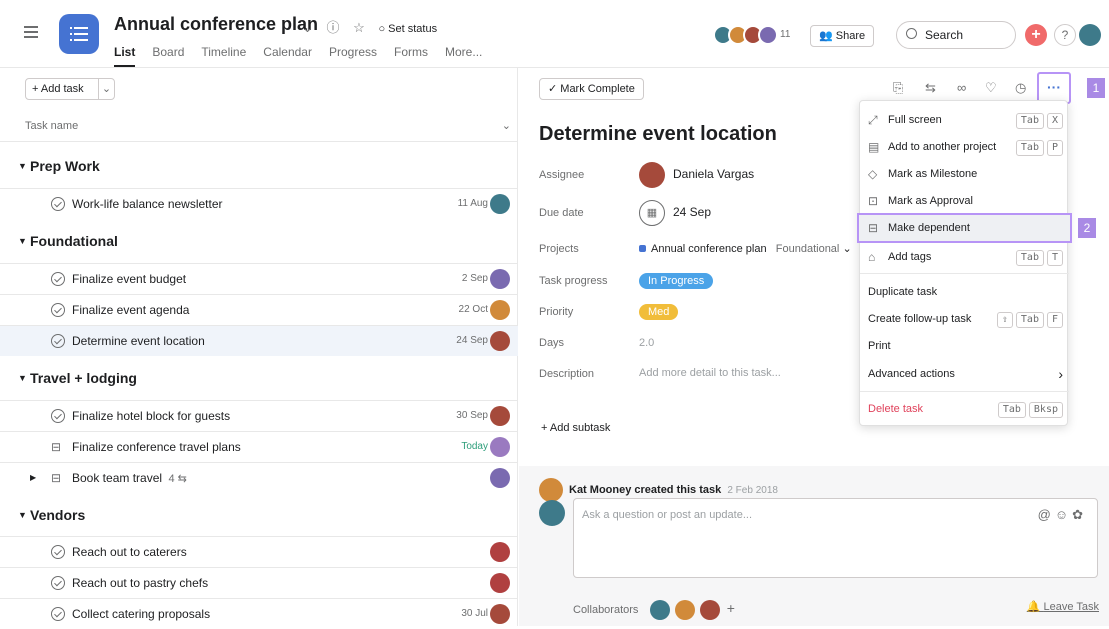 The image size is (1109, 629). Describe the element at coordinates (411, 56) in the screenshot. I see `tab-forms: Forms` at that location.